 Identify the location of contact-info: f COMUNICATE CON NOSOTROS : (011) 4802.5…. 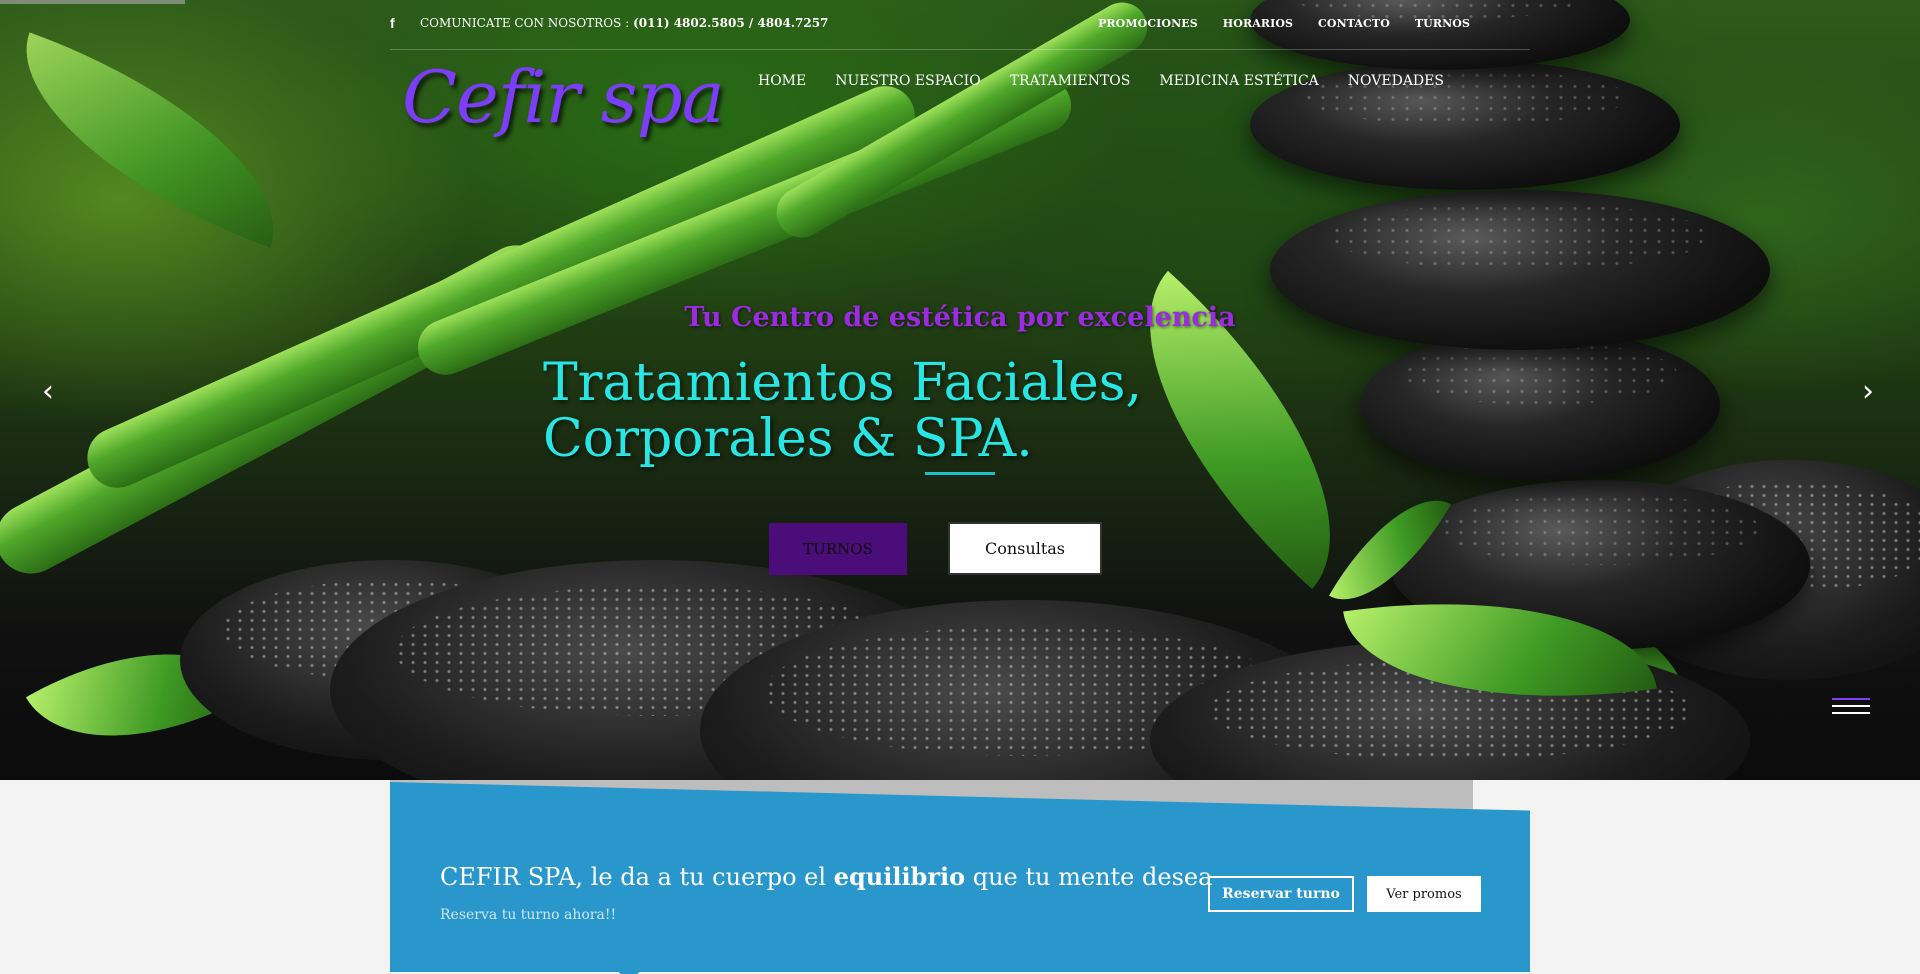
(609, 23).